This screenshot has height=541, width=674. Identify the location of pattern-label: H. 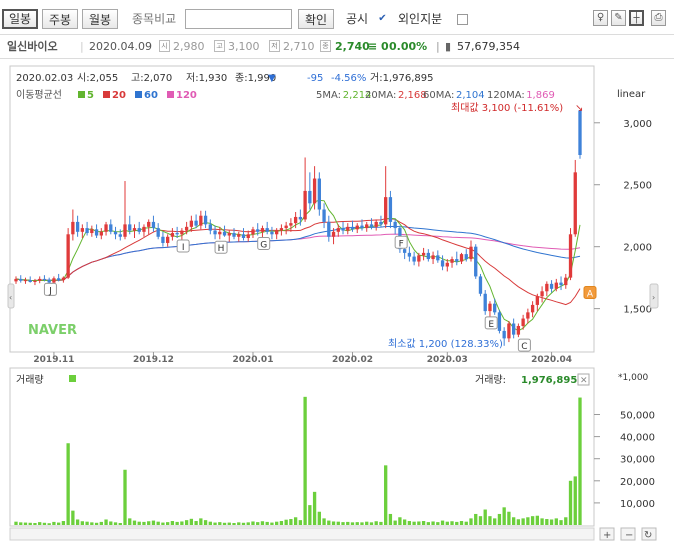
(221, 249).